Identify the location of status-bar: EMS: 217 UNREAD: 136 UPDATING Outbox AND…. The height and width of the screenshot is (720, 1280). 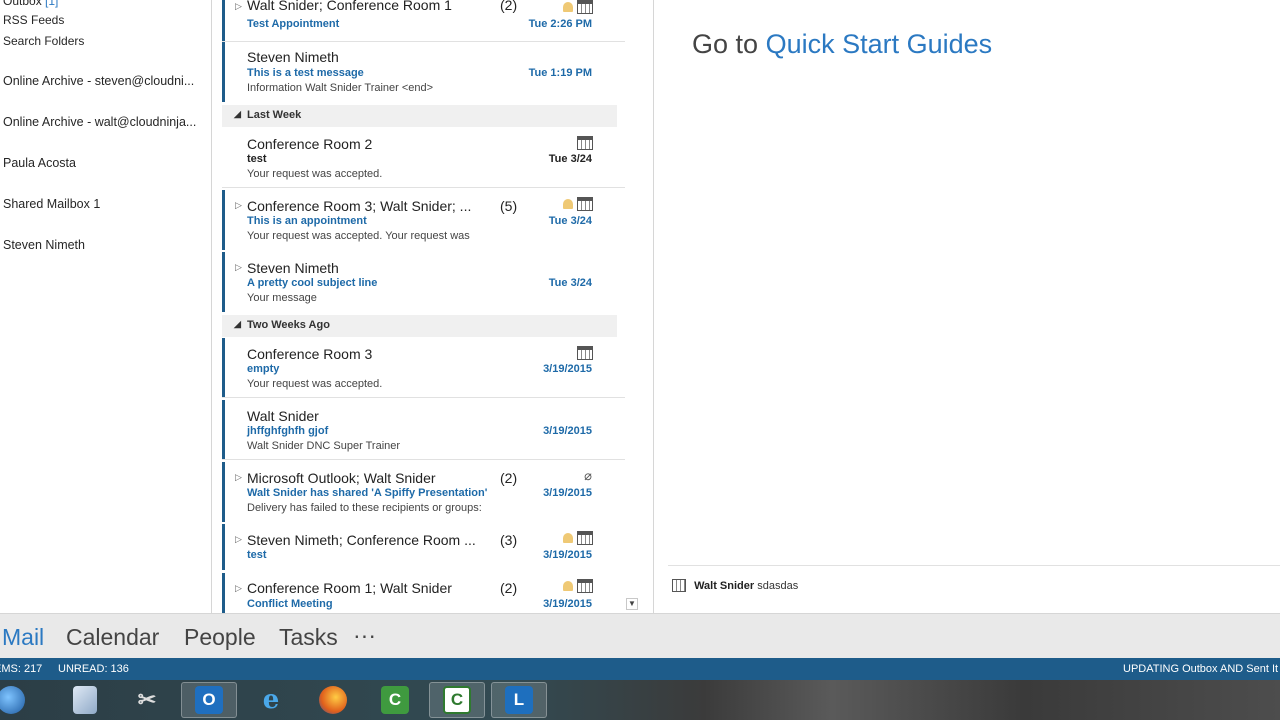
(640, 669).